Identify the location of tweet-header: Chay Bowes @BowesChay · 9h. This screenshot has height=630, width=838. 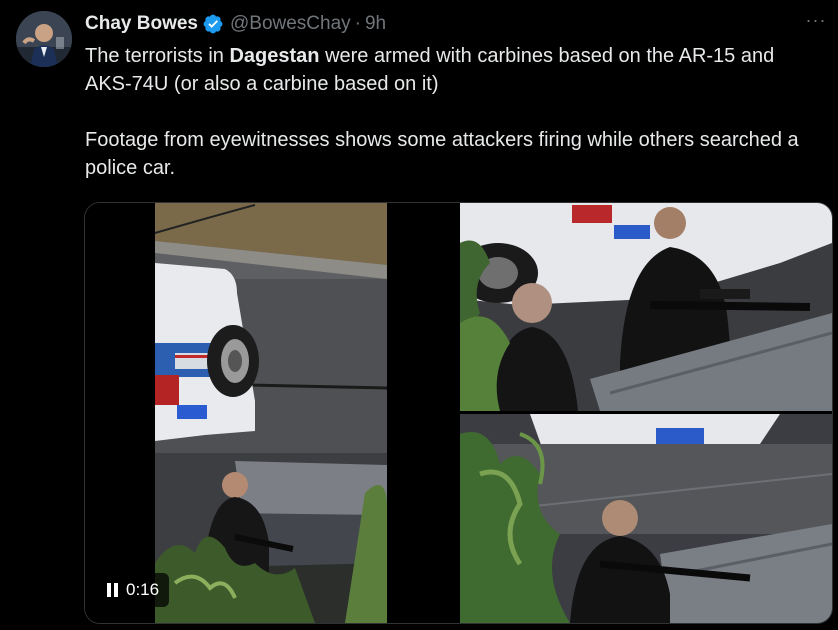
(235, 24).